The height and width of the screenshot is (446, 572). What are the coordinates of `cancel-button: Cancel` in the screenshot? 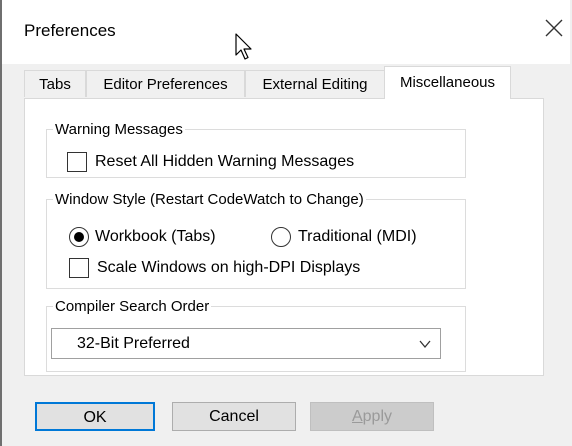 It's located at (234, 416).